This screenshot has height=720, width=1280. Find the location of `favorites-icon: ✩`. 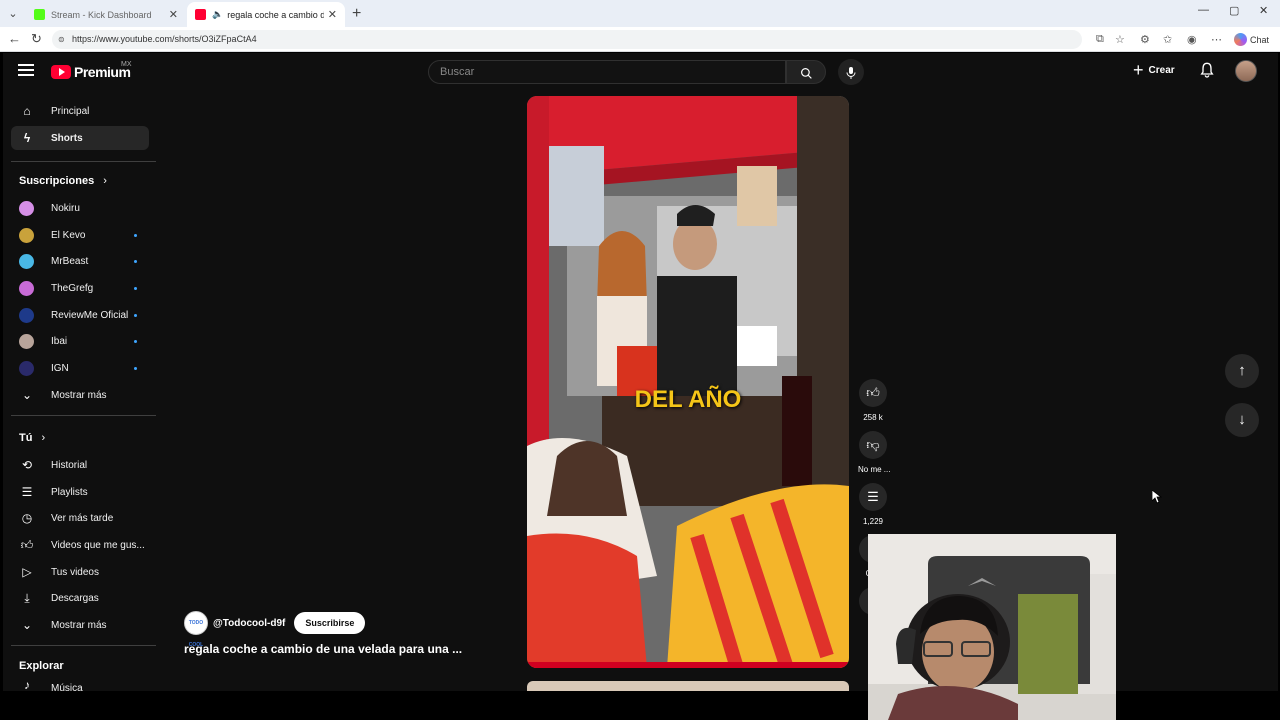

favorites-icon: ✩ is located at coordinates (1167, 39).